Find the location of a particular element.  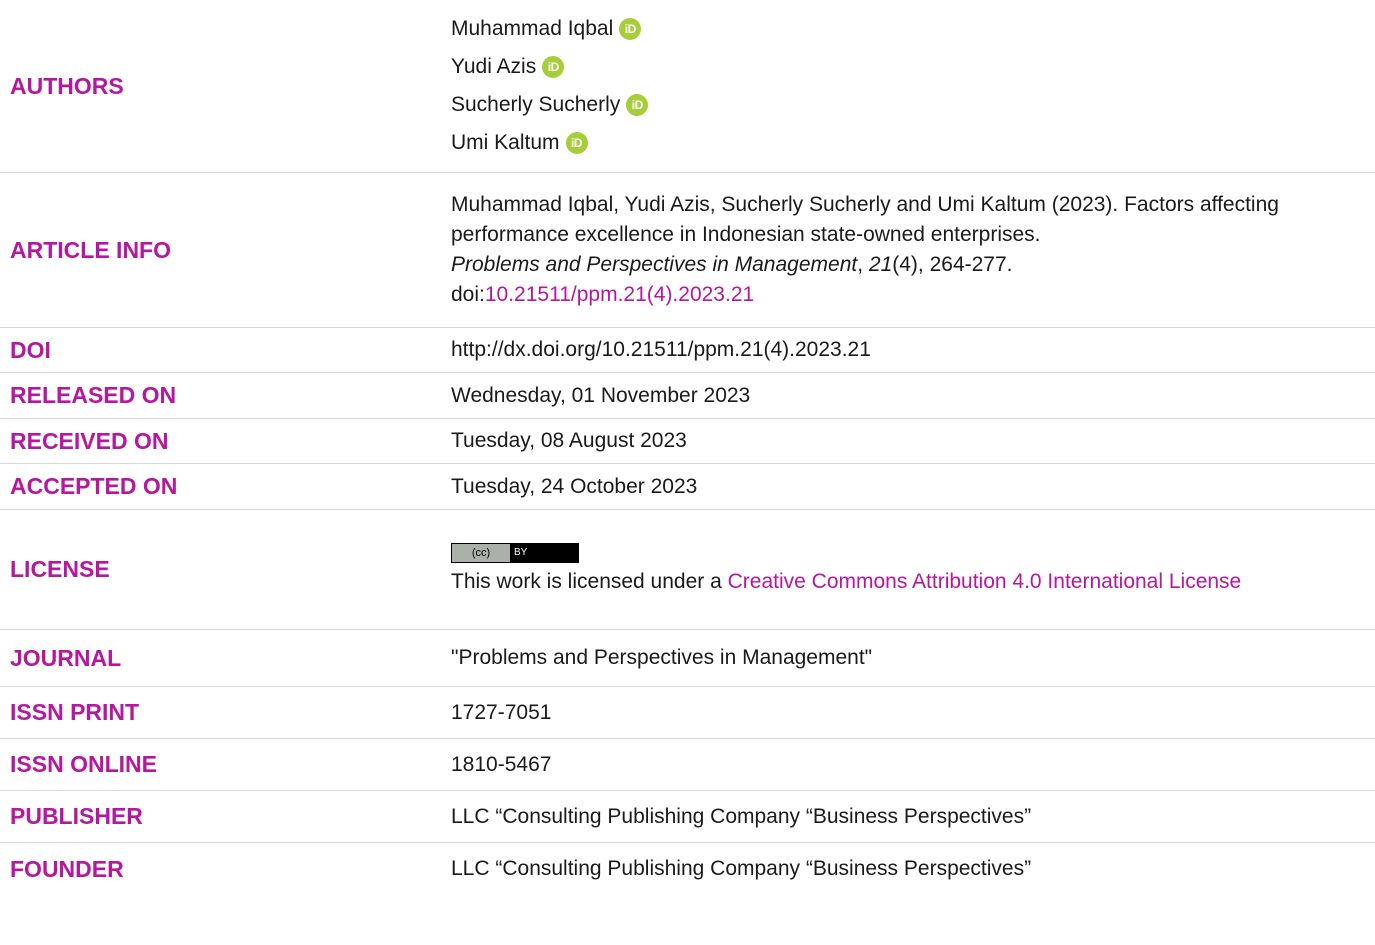

author-item: Yudi Azis iD is located at coordinates (898, 67).